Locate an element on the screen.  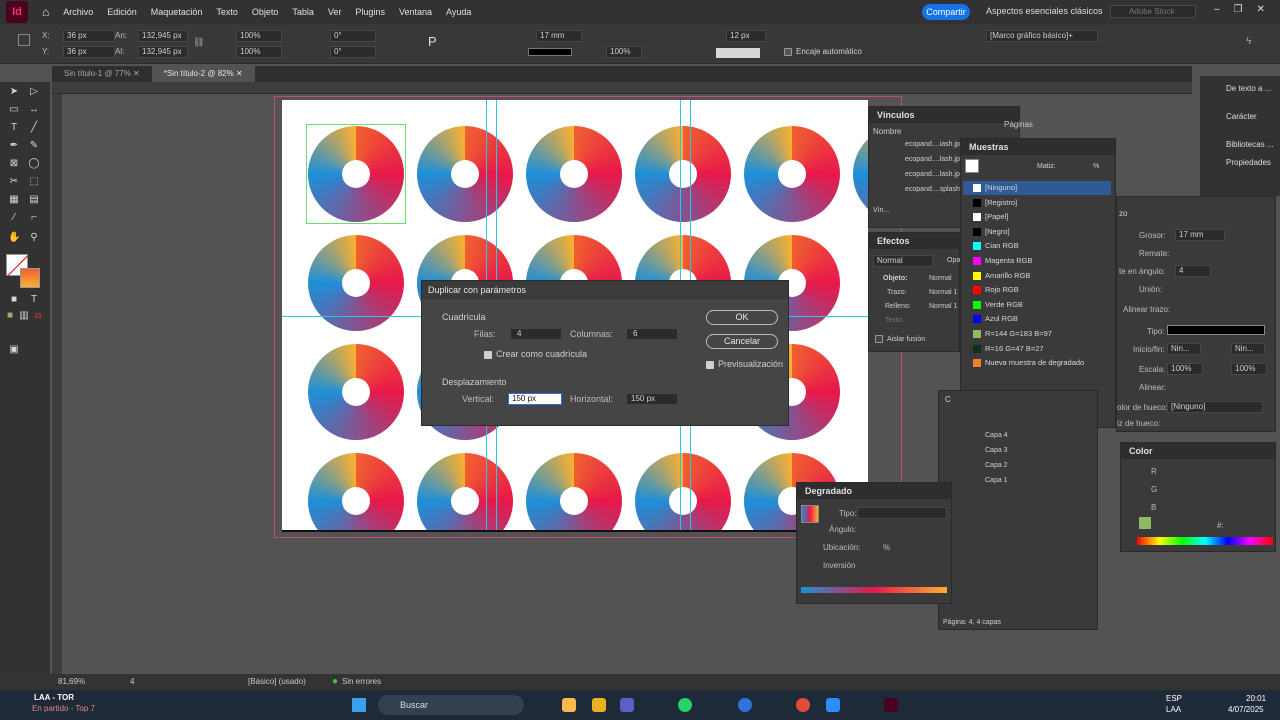
menu-ver: Ver is located at coordinates (335, 12).